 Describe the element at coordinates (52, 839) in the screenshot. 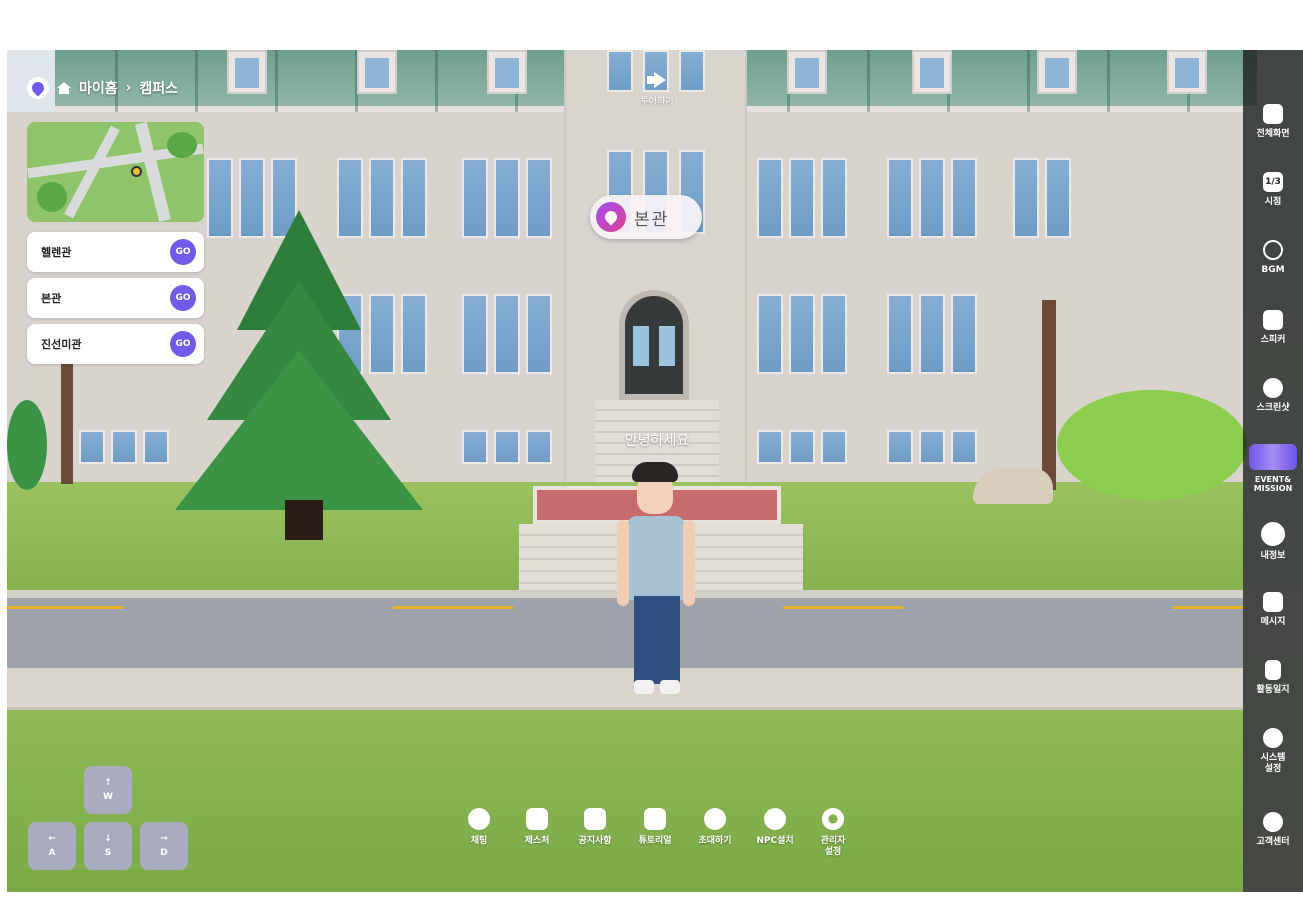

I see `arrow-left-icon: ←` at that location.